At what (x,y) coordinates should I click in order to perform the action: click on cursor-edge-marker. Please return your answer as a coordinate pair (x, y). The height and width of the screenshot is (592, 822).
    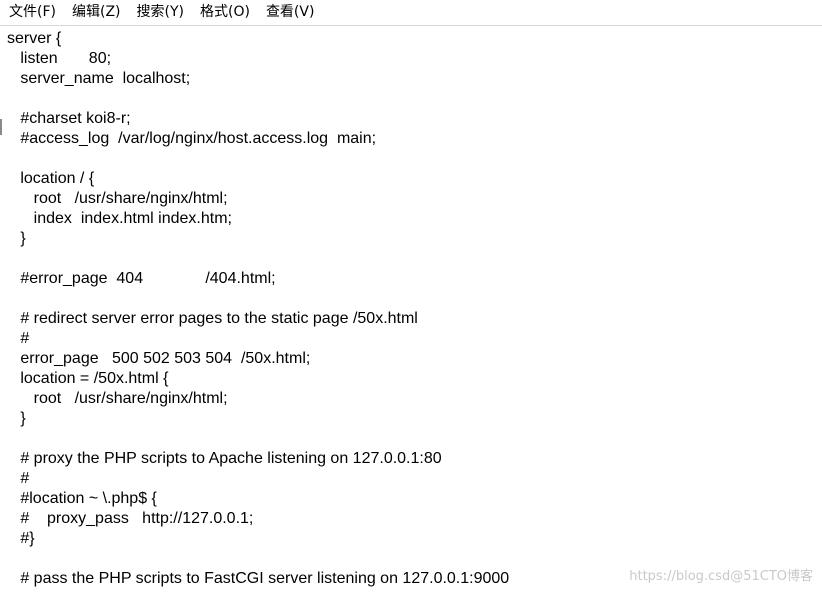
    Looking at the image, I should click on (1, 127).